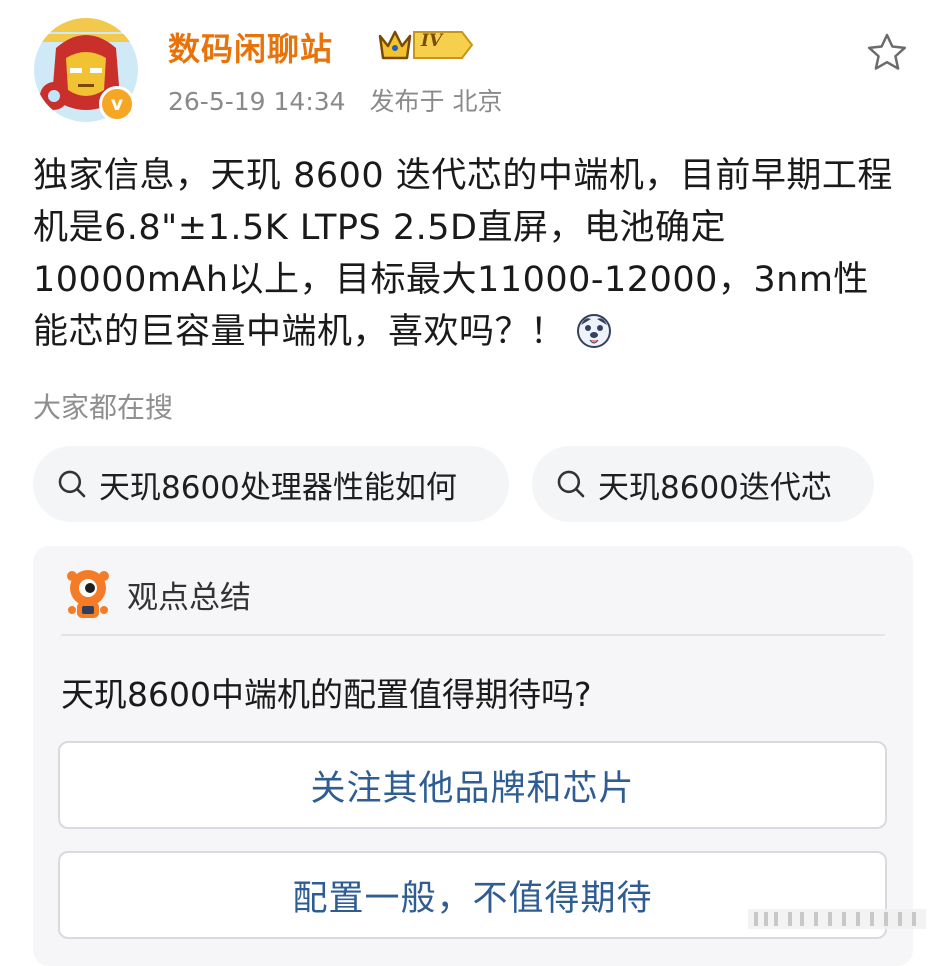 This screenshot has height=966, width=945. I want to click on search-chip: 天玑8600处理器性能如何, so click(271, 484).